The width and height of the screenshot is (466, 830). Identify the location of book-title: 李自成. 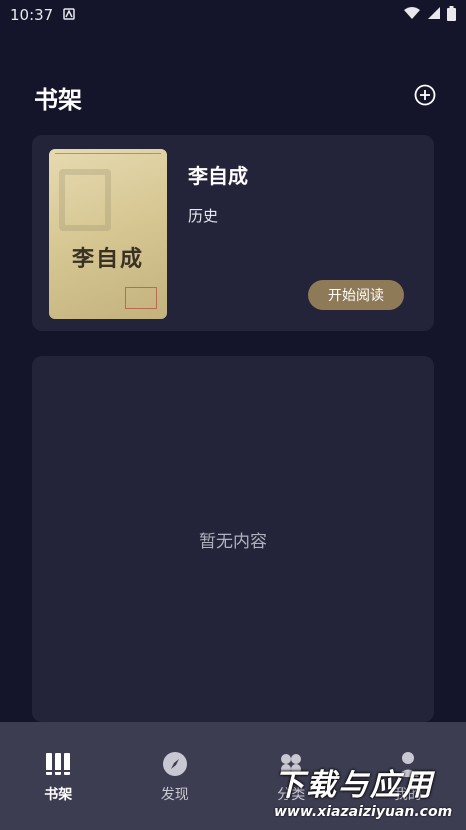
(218, 174).